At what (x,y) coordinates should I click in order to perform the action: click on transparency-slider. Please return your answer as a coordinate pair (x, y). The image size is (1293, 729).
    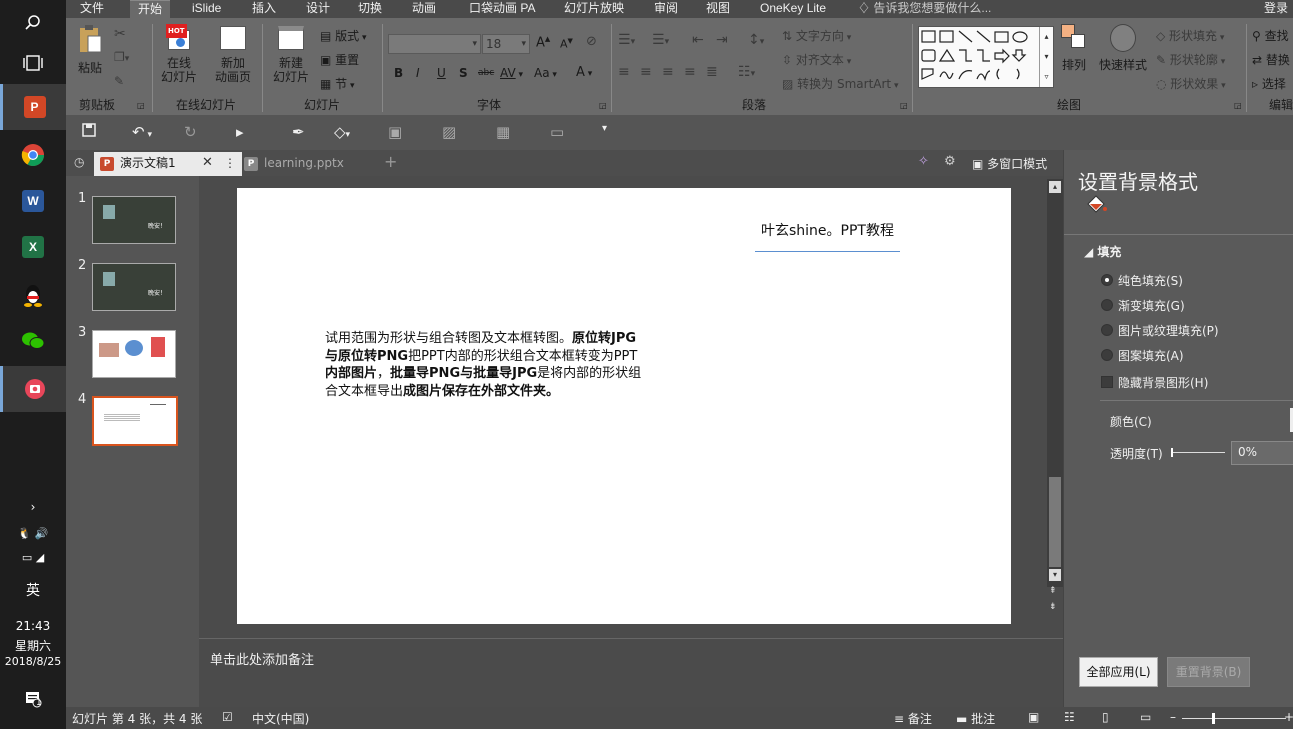
    Looking at the image, I should click on (1198, 452).